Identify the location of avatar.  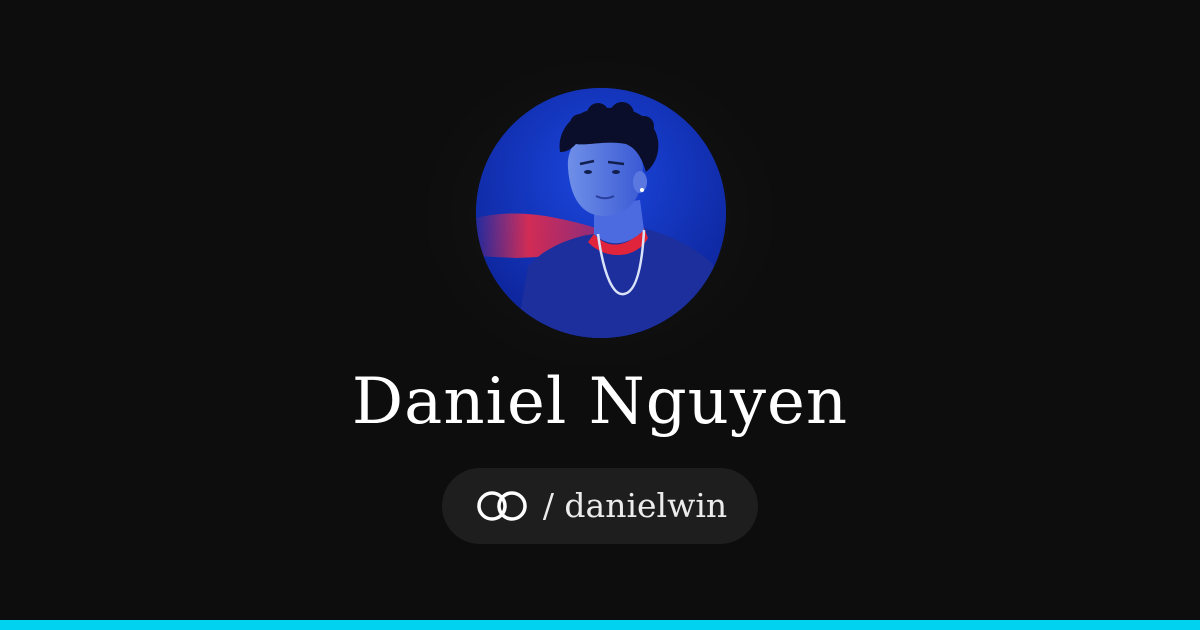
(601, 213).